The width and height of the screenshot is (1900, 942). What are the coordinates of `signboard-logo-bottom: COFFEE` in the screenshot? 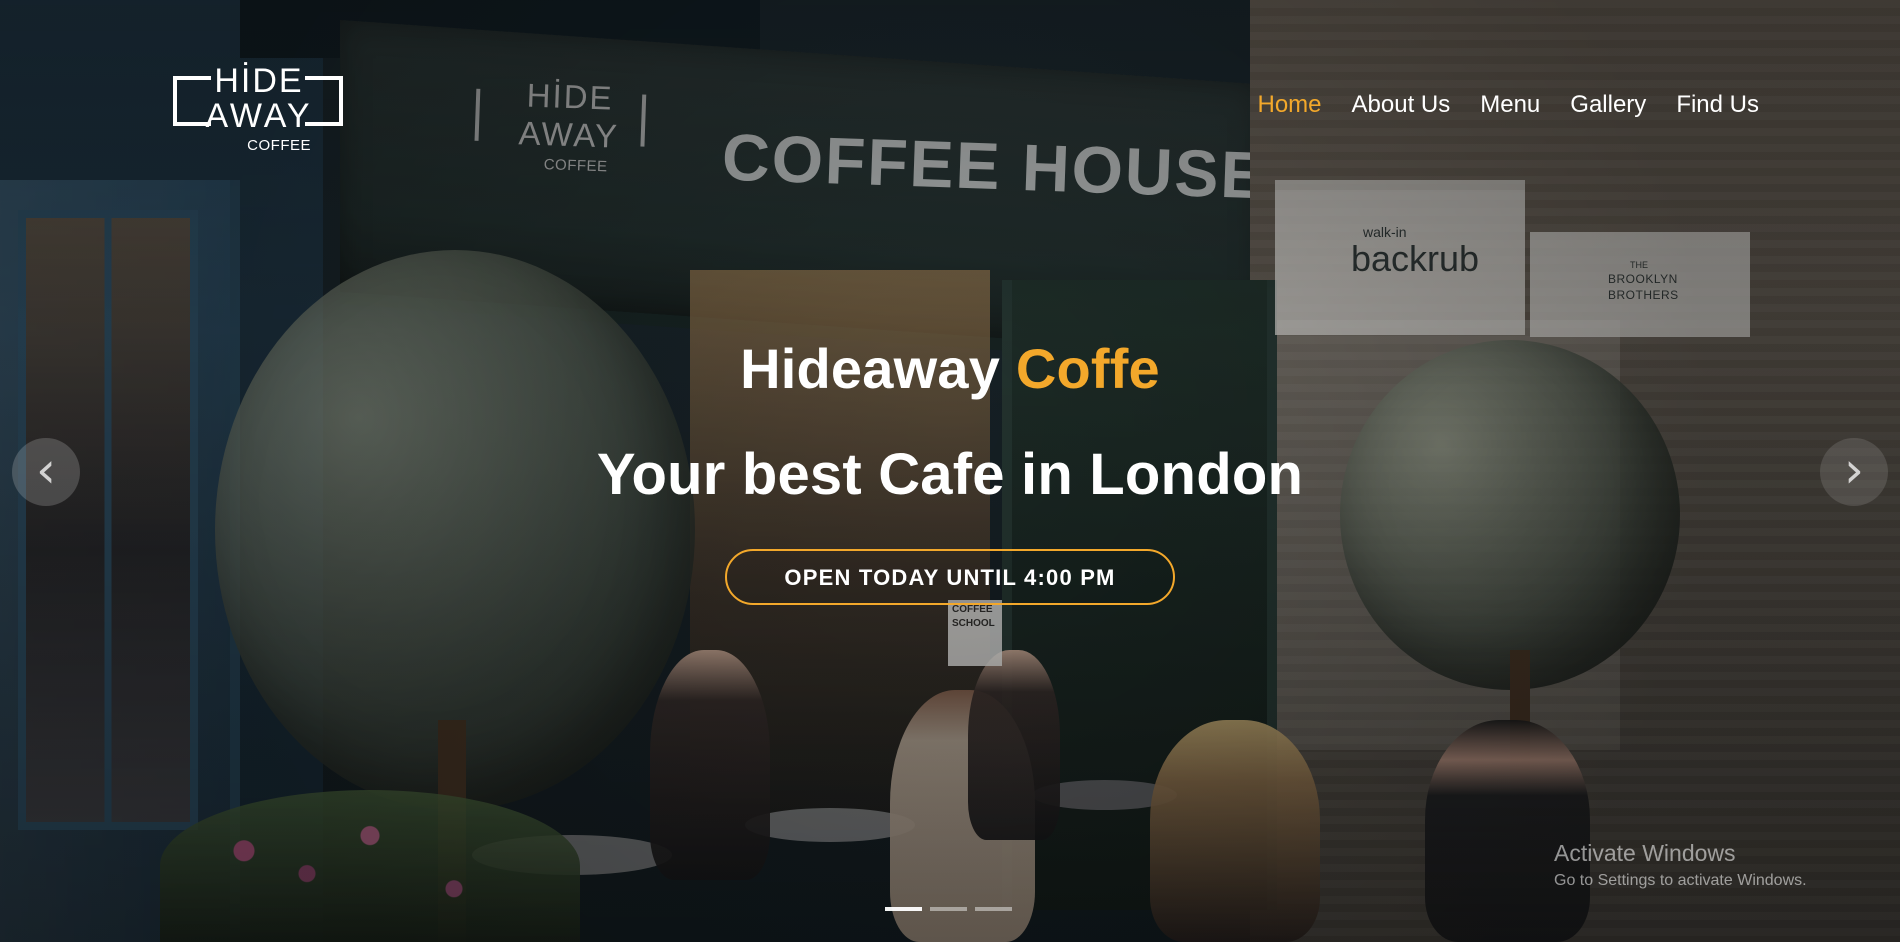 It's located at (575, 166).